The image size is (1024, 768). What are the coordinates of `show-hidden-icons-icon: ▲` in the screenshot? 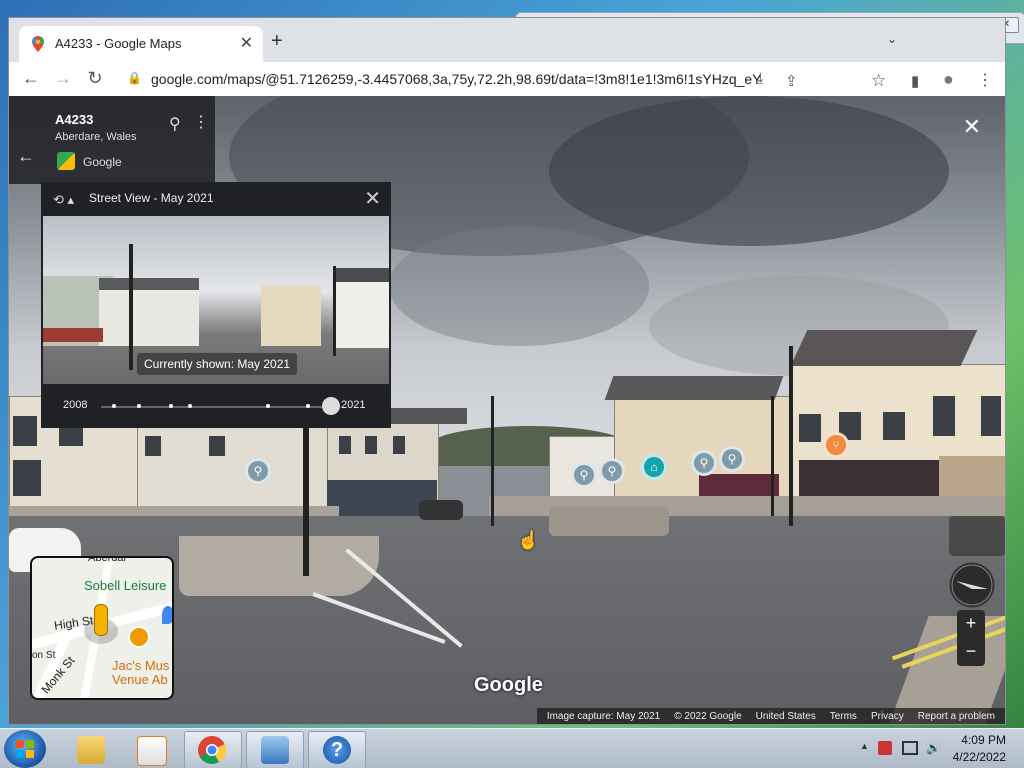 It's located at (864, 746).